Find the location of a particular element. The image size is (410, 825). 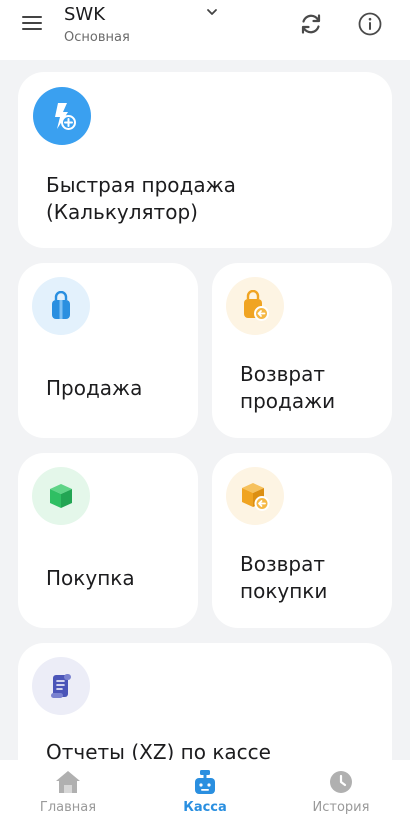

bottom-navigation: Главная Касса История is located at coordinates (205, 792).